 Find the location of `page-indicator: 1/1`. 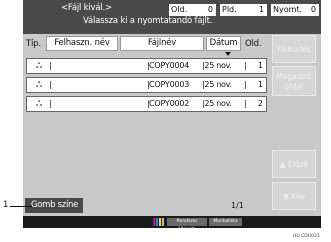

page-indicator: 1/1 is located at coordinates (237, 205).